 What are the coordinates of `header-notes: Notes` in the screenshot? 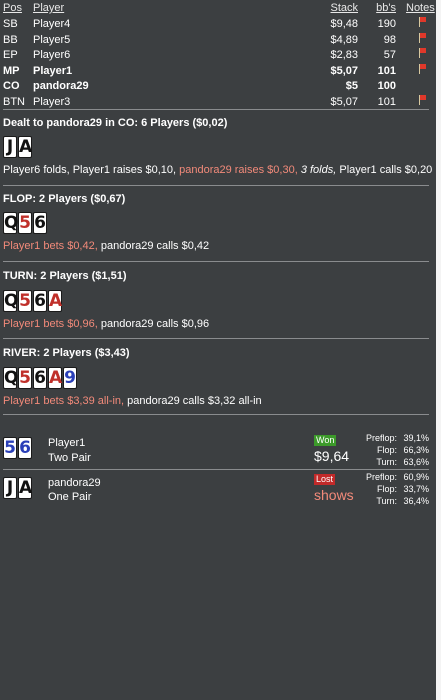 It's located at (420, 9).